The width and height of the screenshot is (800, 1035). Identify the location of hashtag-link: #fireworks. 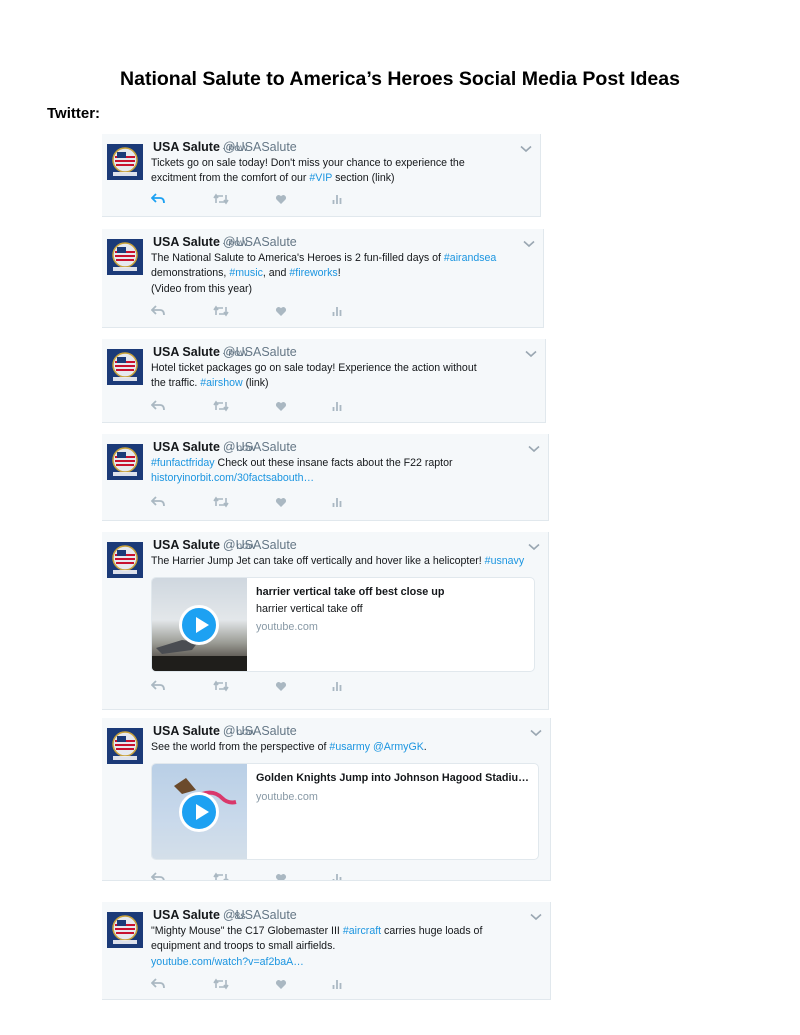
(313, 273).